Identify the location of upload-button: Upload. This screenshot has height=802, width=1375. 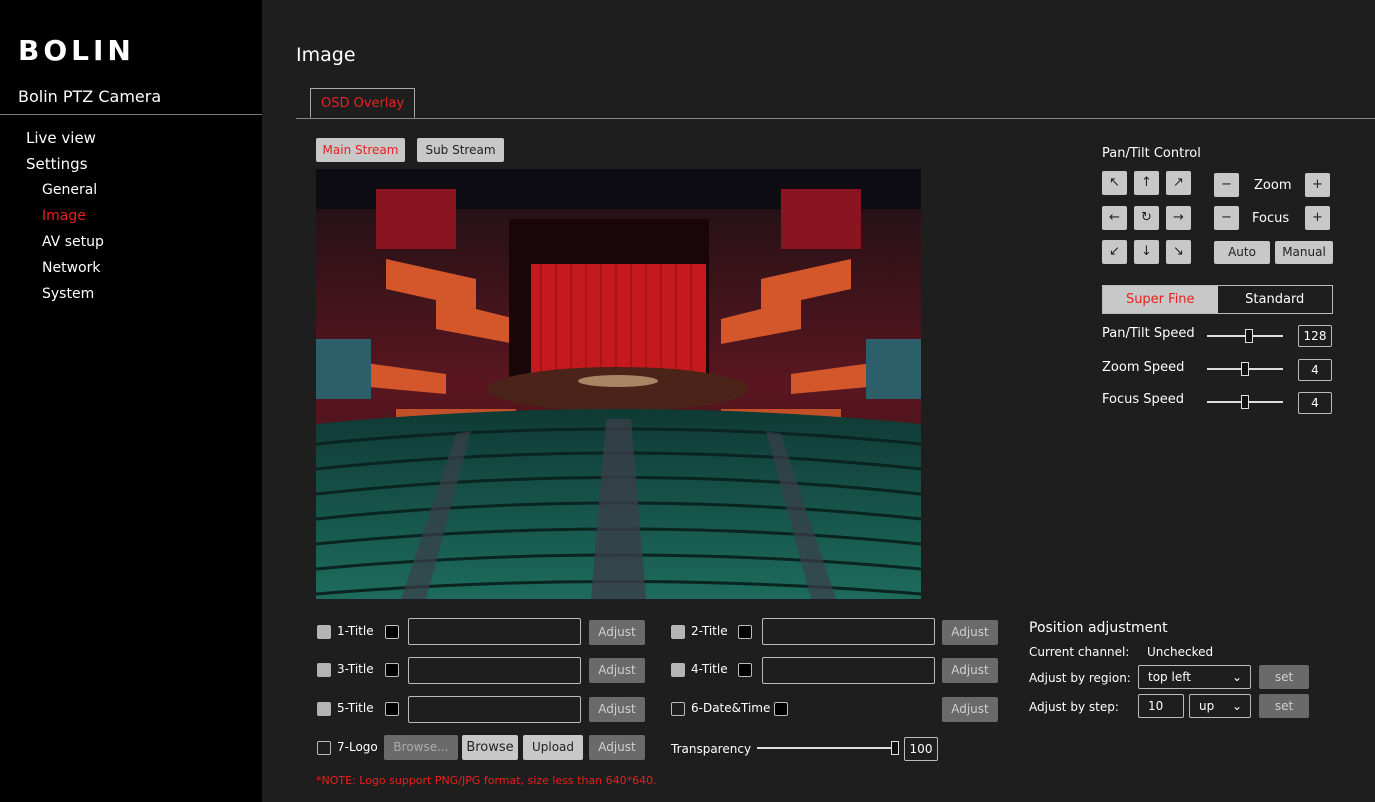
(553, 747).